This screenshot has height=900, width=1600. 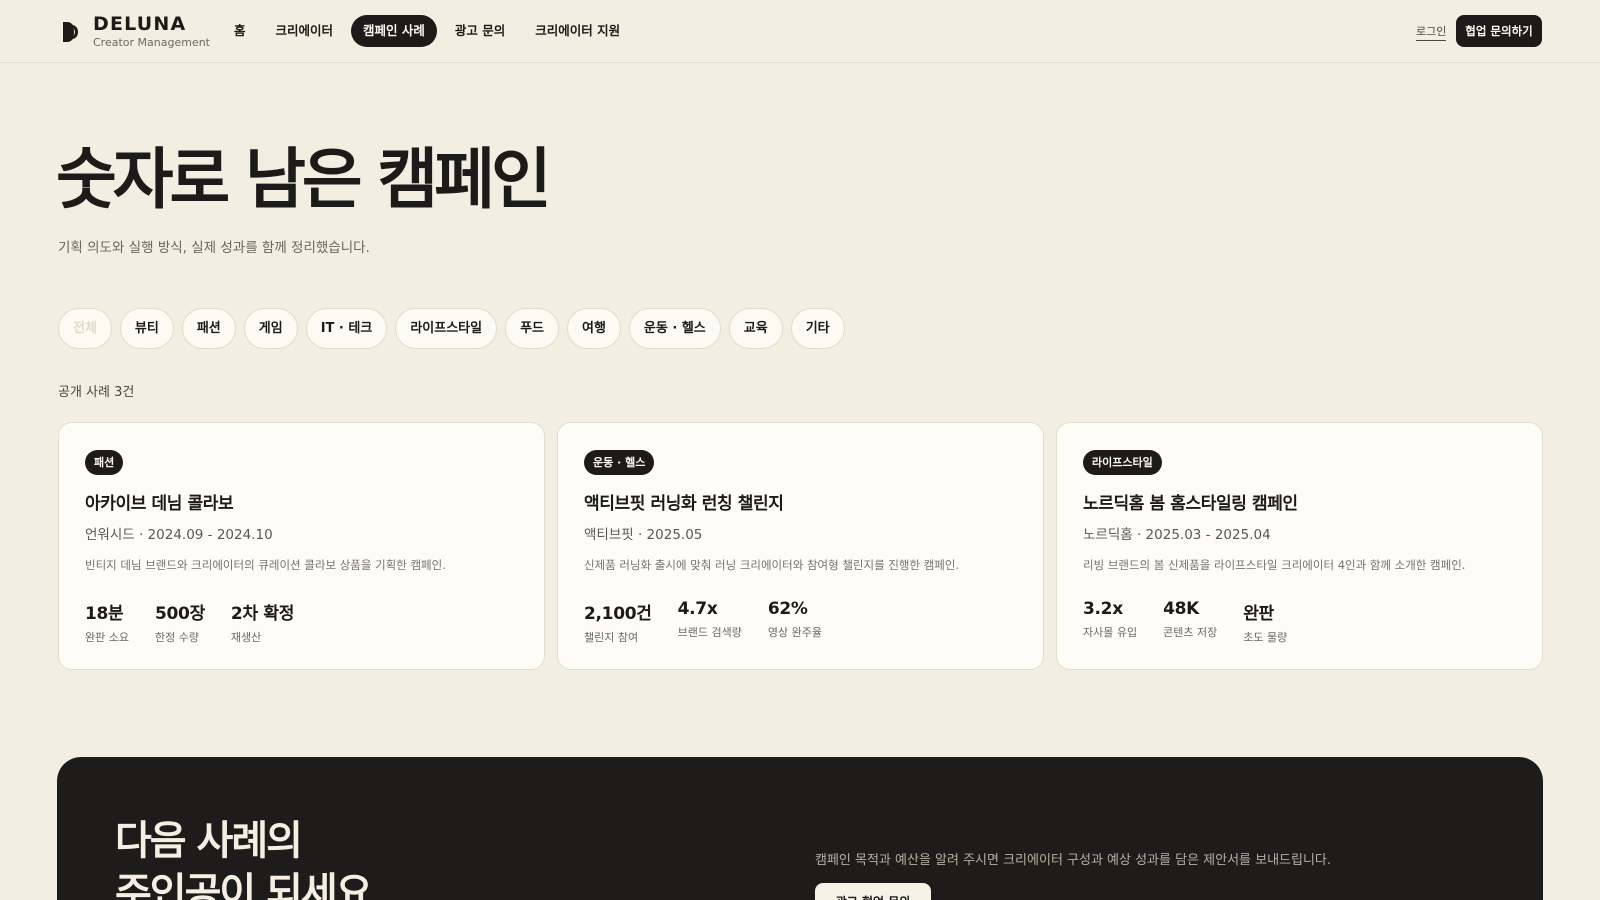 I want to click on nav-item-campaign-cases: 캠페인 사례, so click(x=394, y=31).